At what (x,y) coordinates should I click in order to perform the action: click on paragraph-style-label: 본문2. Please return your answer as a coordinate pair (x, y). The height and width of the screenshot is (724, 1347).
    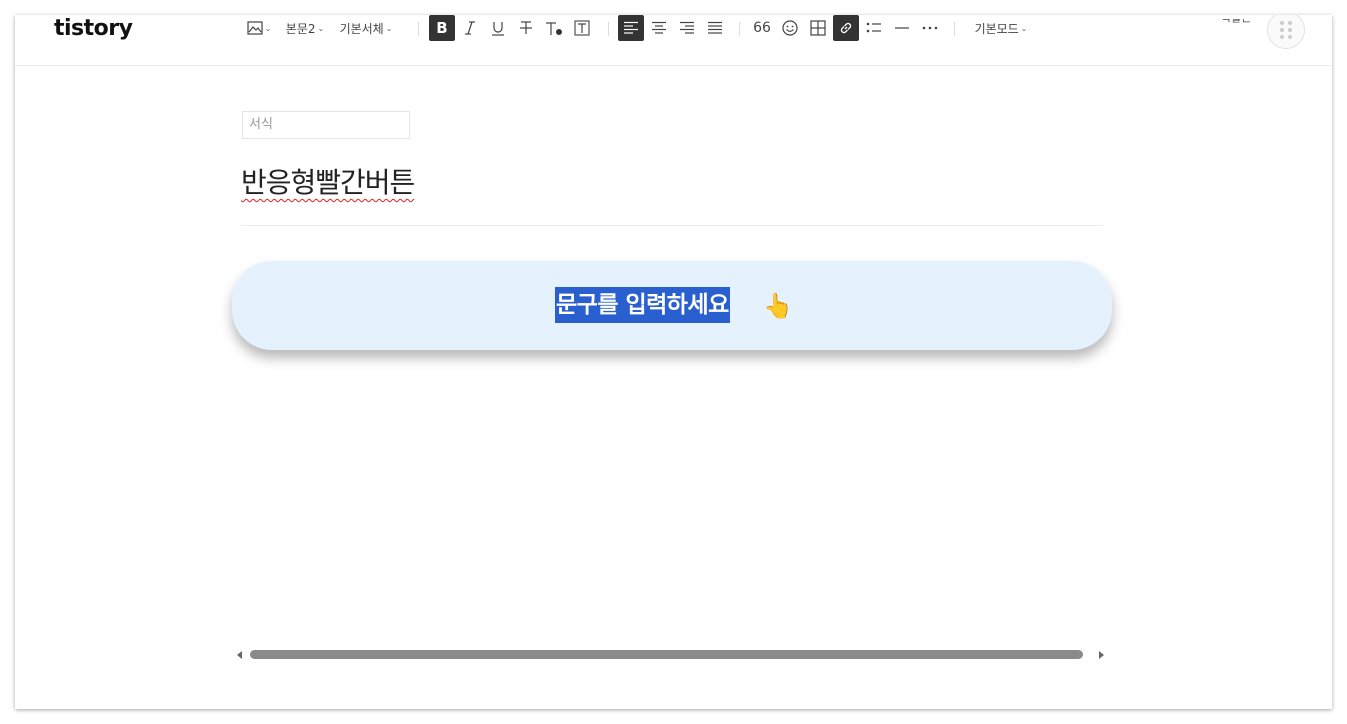
    Looking at the image, I should click on (300, 28).